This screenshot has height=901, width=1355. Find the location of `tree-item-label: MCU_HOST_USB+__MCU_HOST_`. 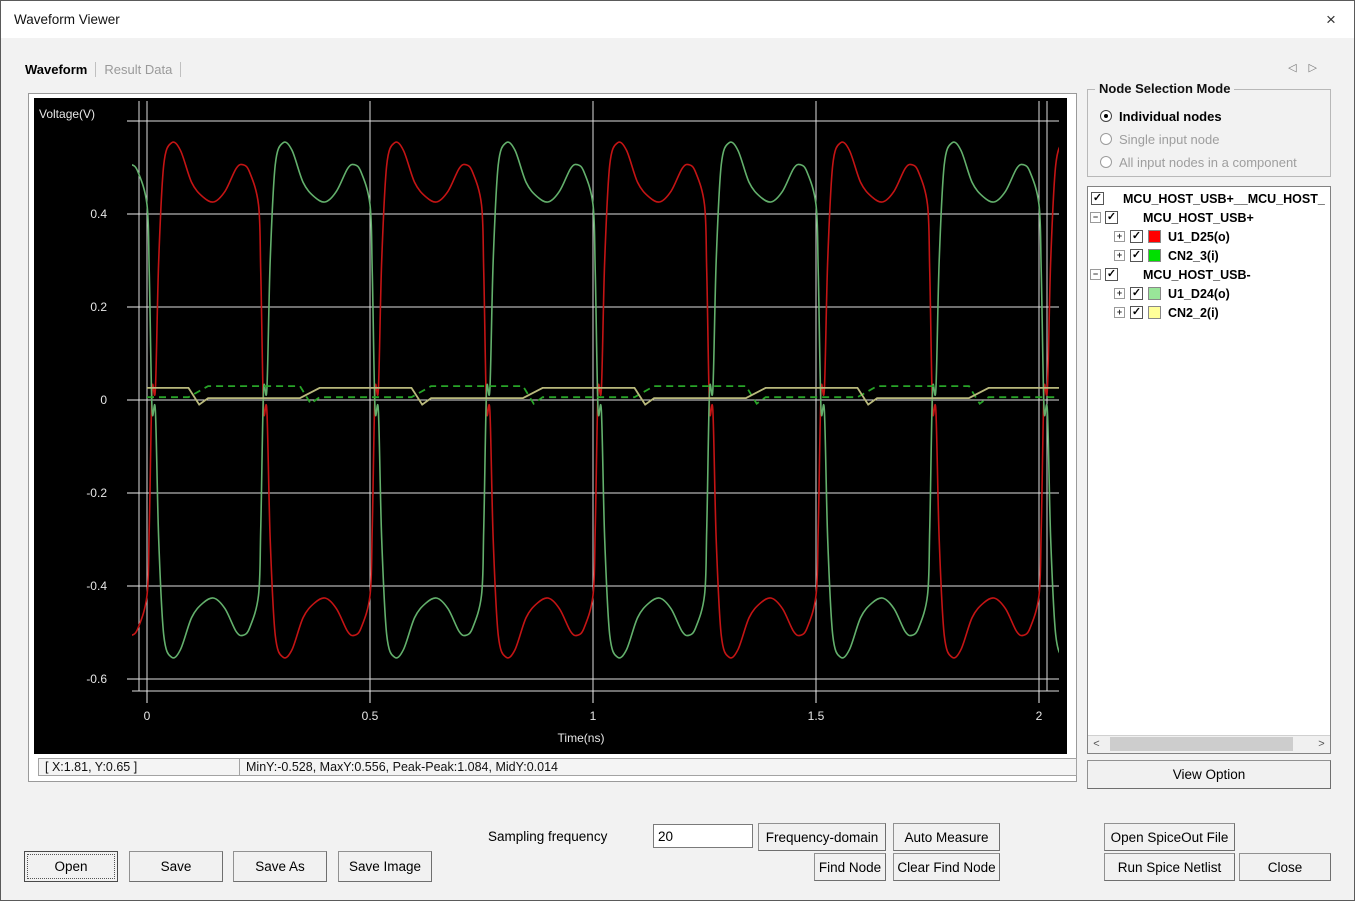

tree-item-label: MCU_HOST_USB+__MCU_HOST_ is located at coordinates (1224, 199).